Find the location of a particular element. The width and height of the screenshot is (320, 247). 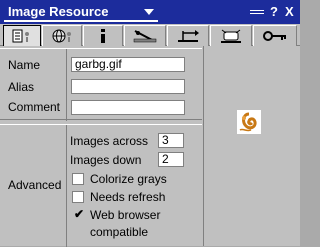

comment-label: Comment is located at coordinates (34, 107).